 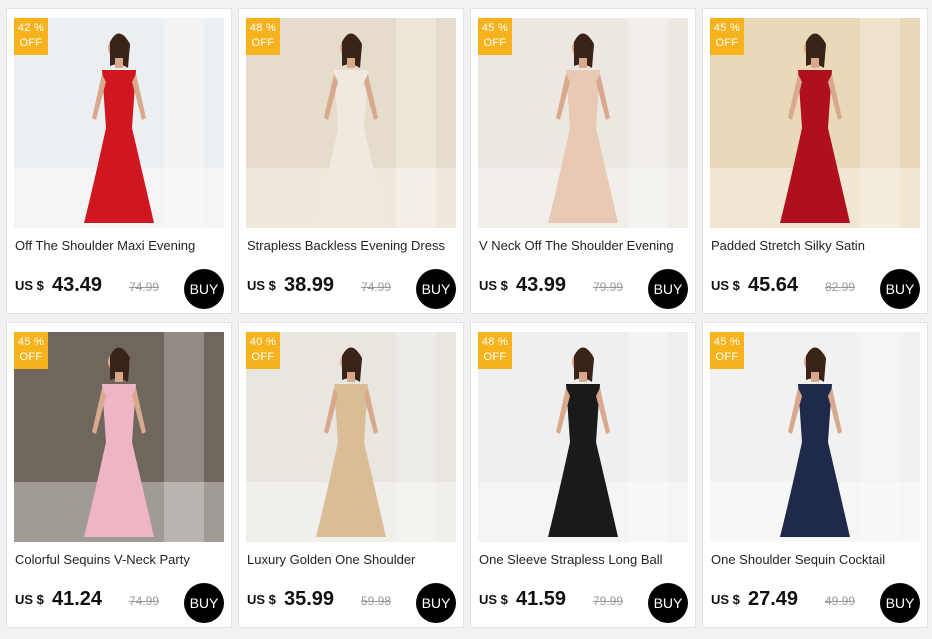 I want to click on price-row: US $ 41.59 79.99 BUY, so click(x=585, y=604).